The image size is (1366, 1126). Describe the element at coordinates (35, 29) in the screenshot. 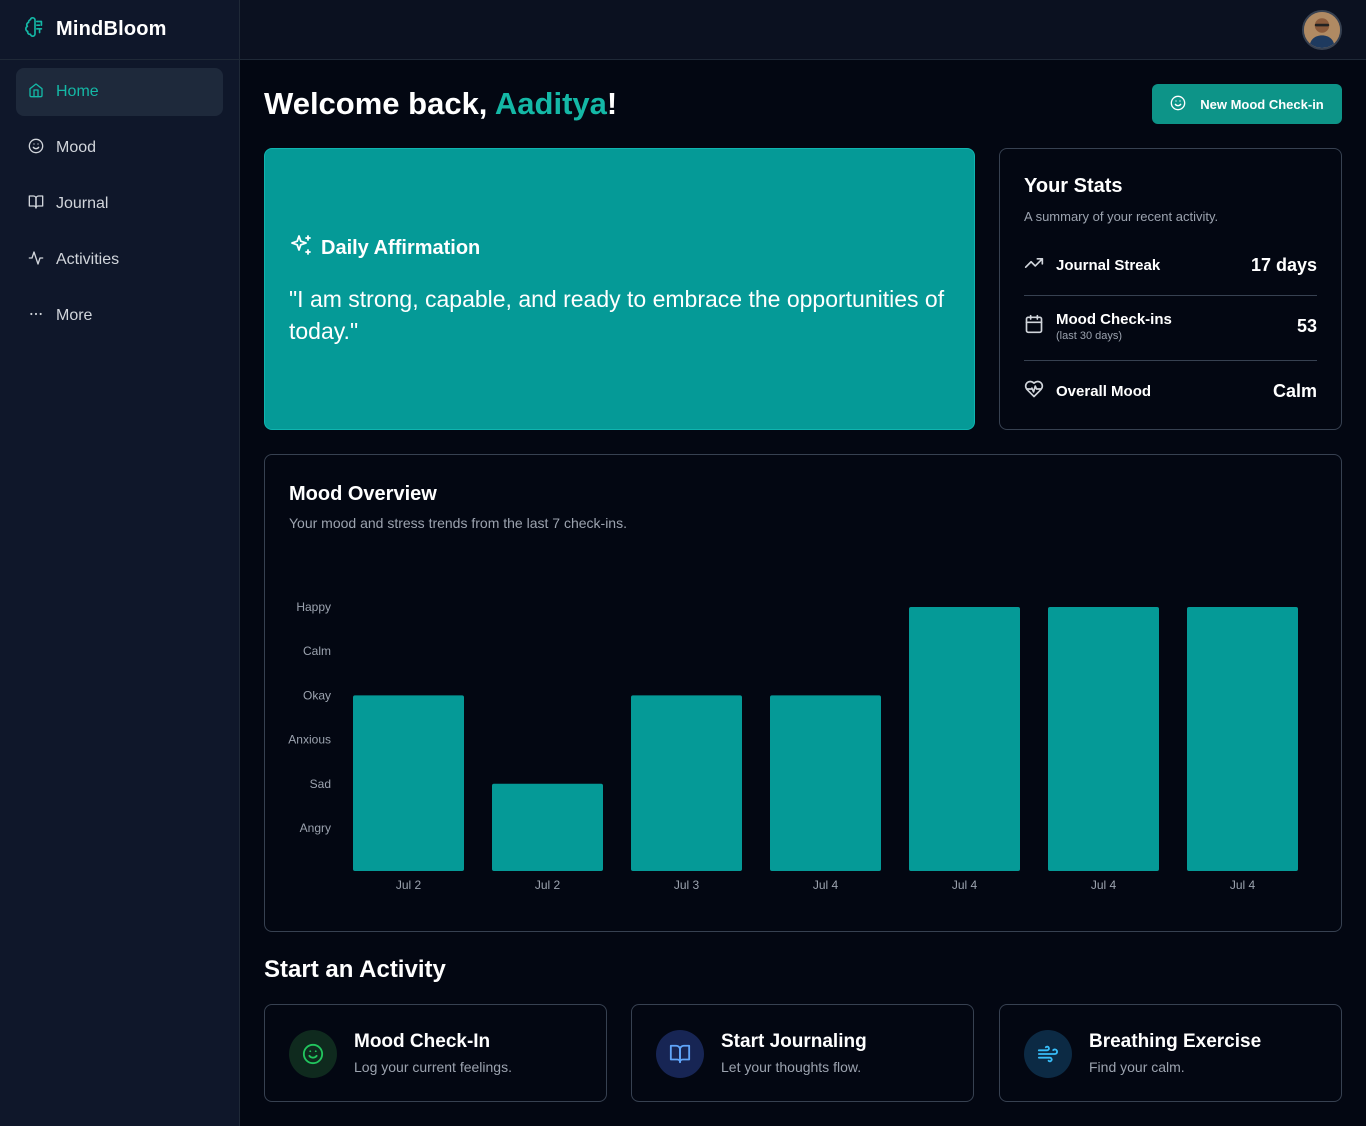

I see `brain-icon` at that location.